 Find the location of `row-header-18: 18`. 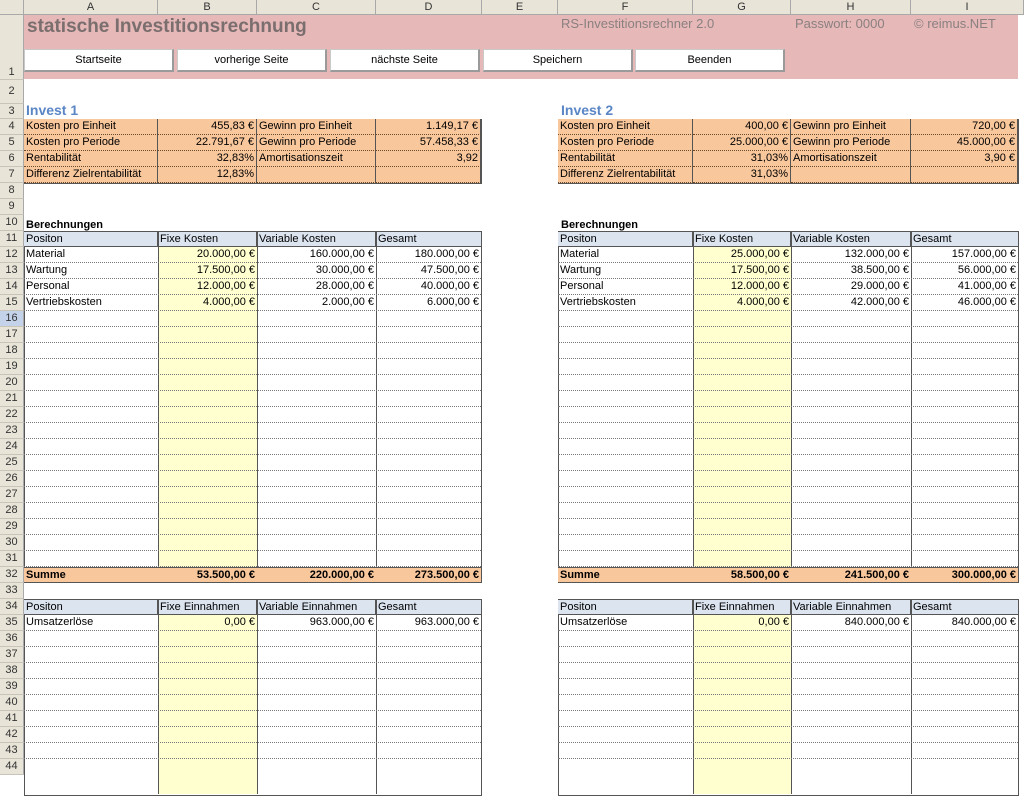

row-header-18: 18 is located at coordinates (12, 351).